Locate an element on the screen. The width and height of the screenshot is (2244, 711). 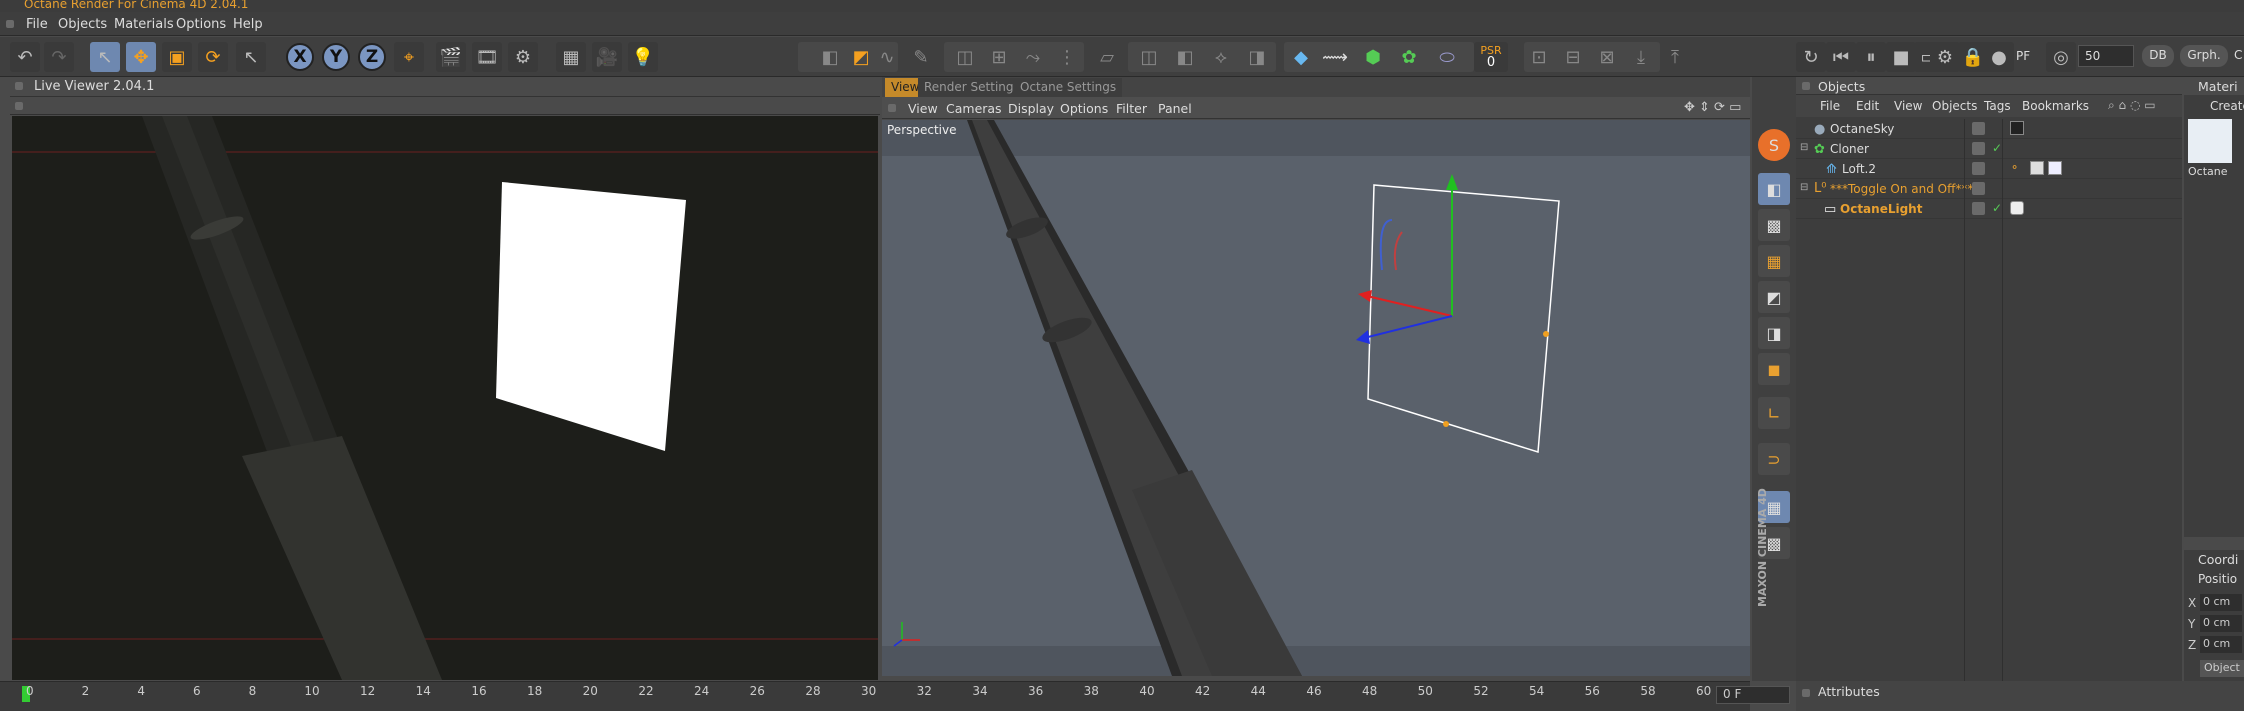
object-row-cloner: ⊟ ✿ Cloner ✓ is located at coordinates (1989, 149).